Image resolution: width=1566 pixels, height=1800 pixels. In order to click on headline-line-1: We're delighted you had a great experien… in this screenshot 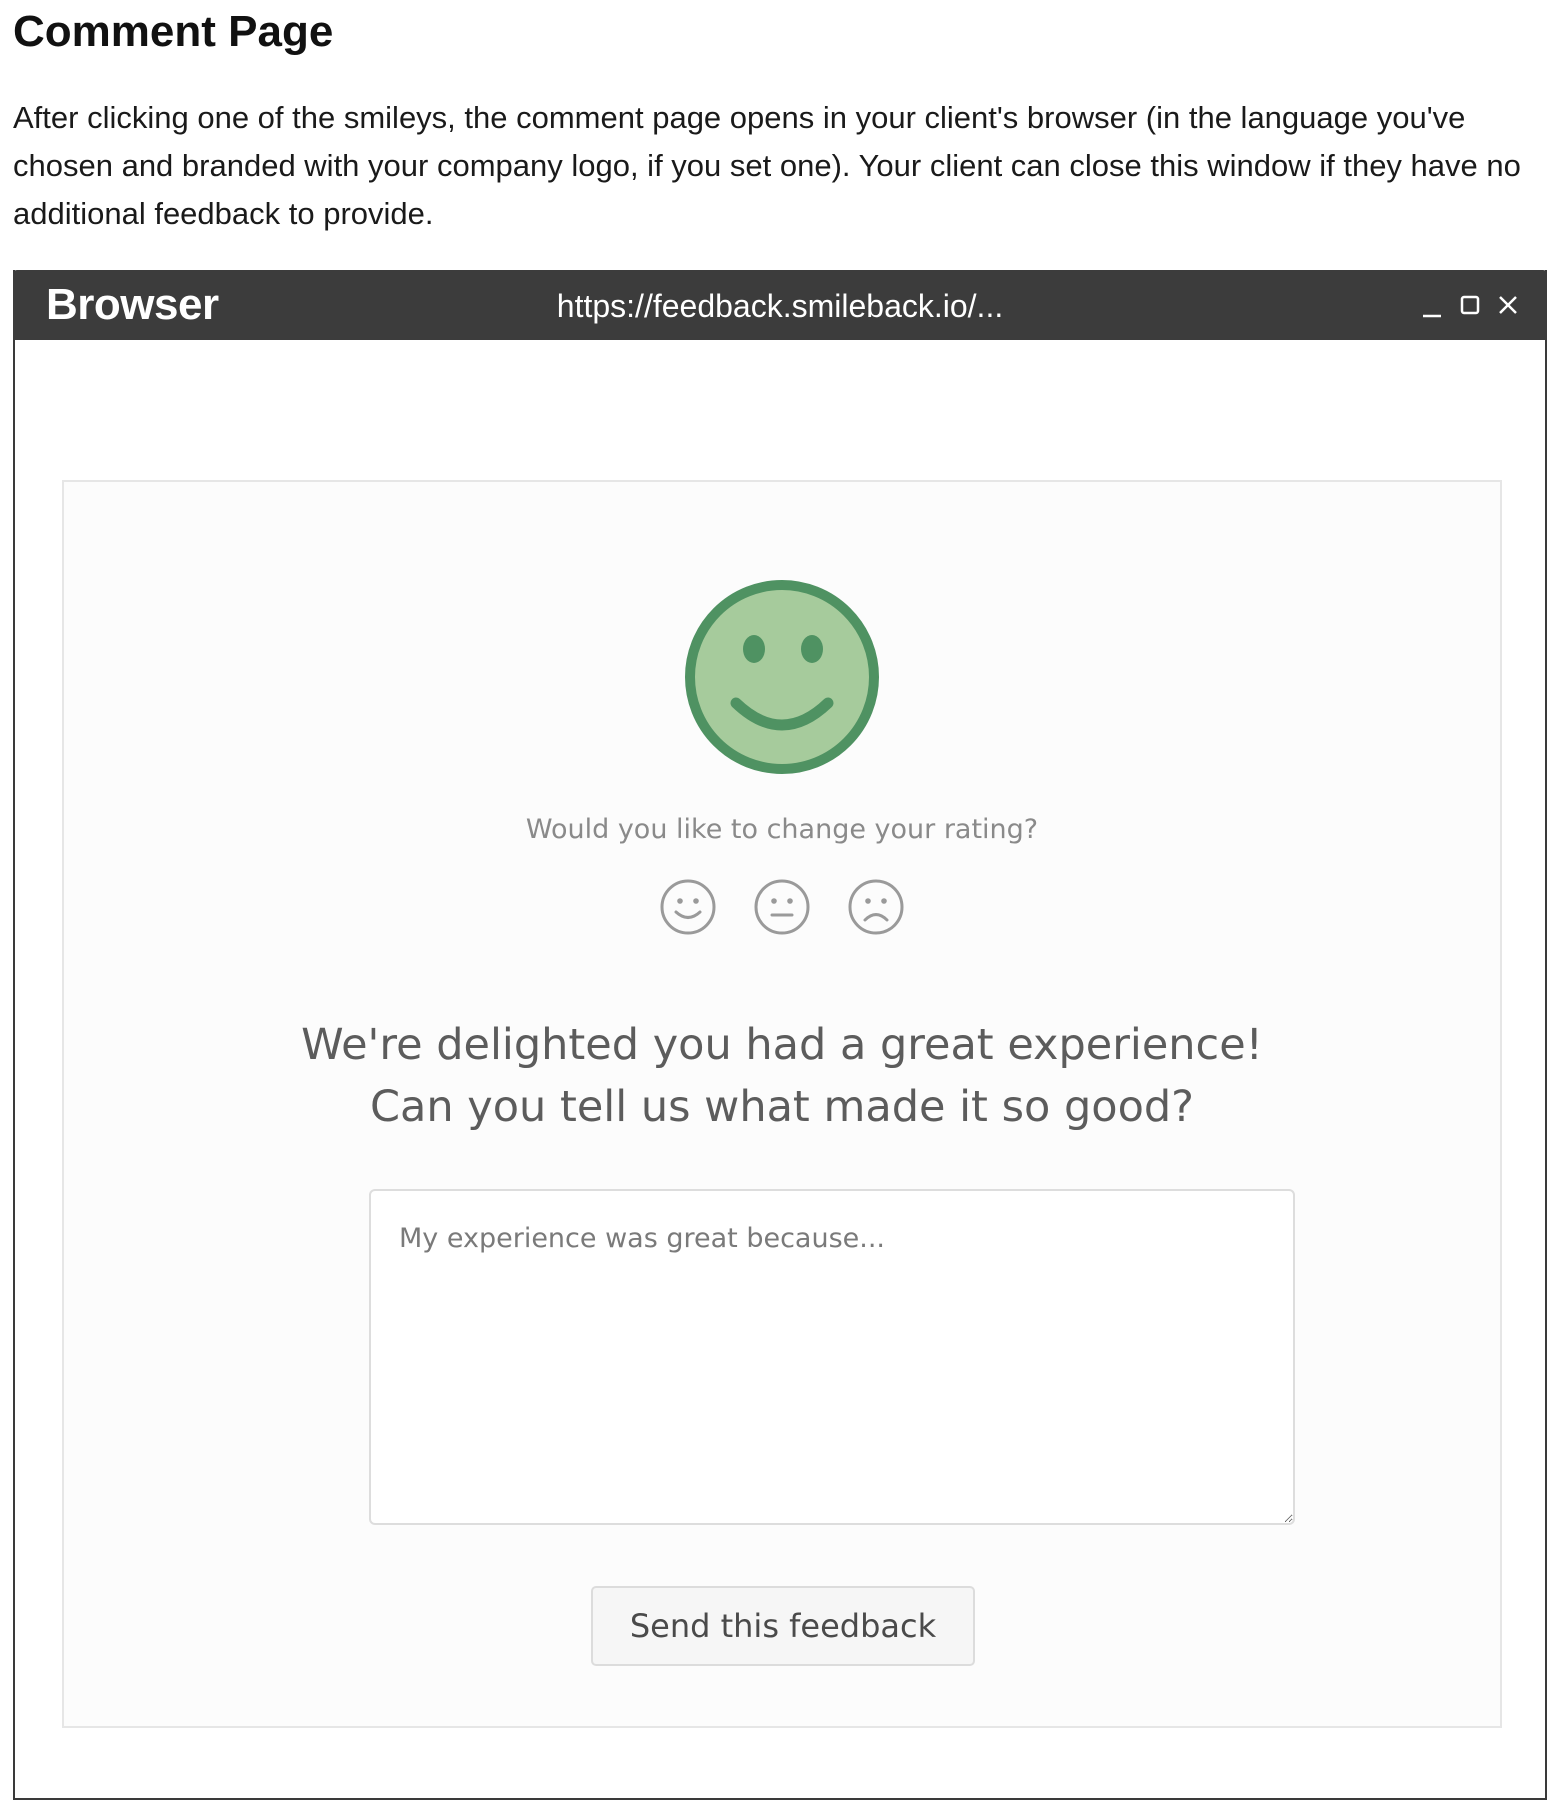, I will do `click(782, 1045)`.